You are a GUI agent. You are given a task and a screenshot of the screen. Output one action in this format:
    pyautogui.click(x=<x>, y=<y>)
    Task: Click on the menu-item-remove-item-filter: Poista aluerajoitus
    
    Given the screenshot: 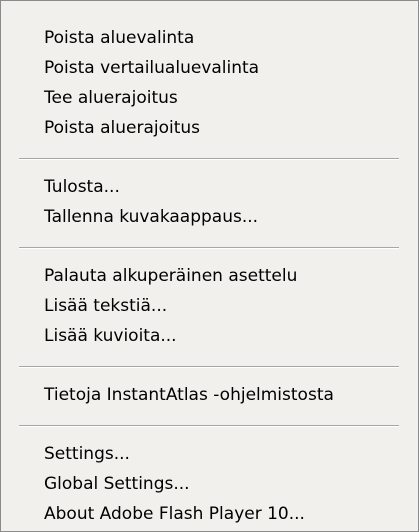 What is the action you would take?
    pyautogui.click(x=122, y=128)
    